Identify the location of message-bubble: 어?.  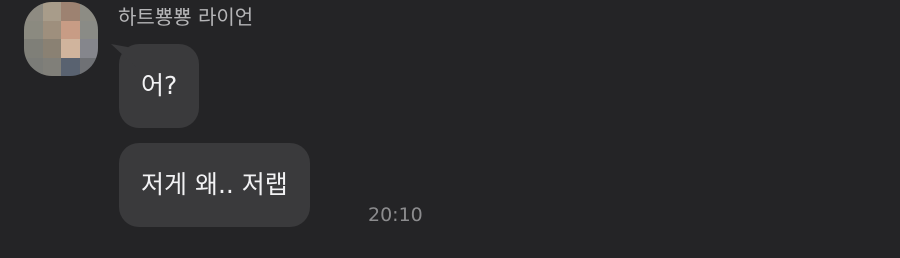
(155, 86).